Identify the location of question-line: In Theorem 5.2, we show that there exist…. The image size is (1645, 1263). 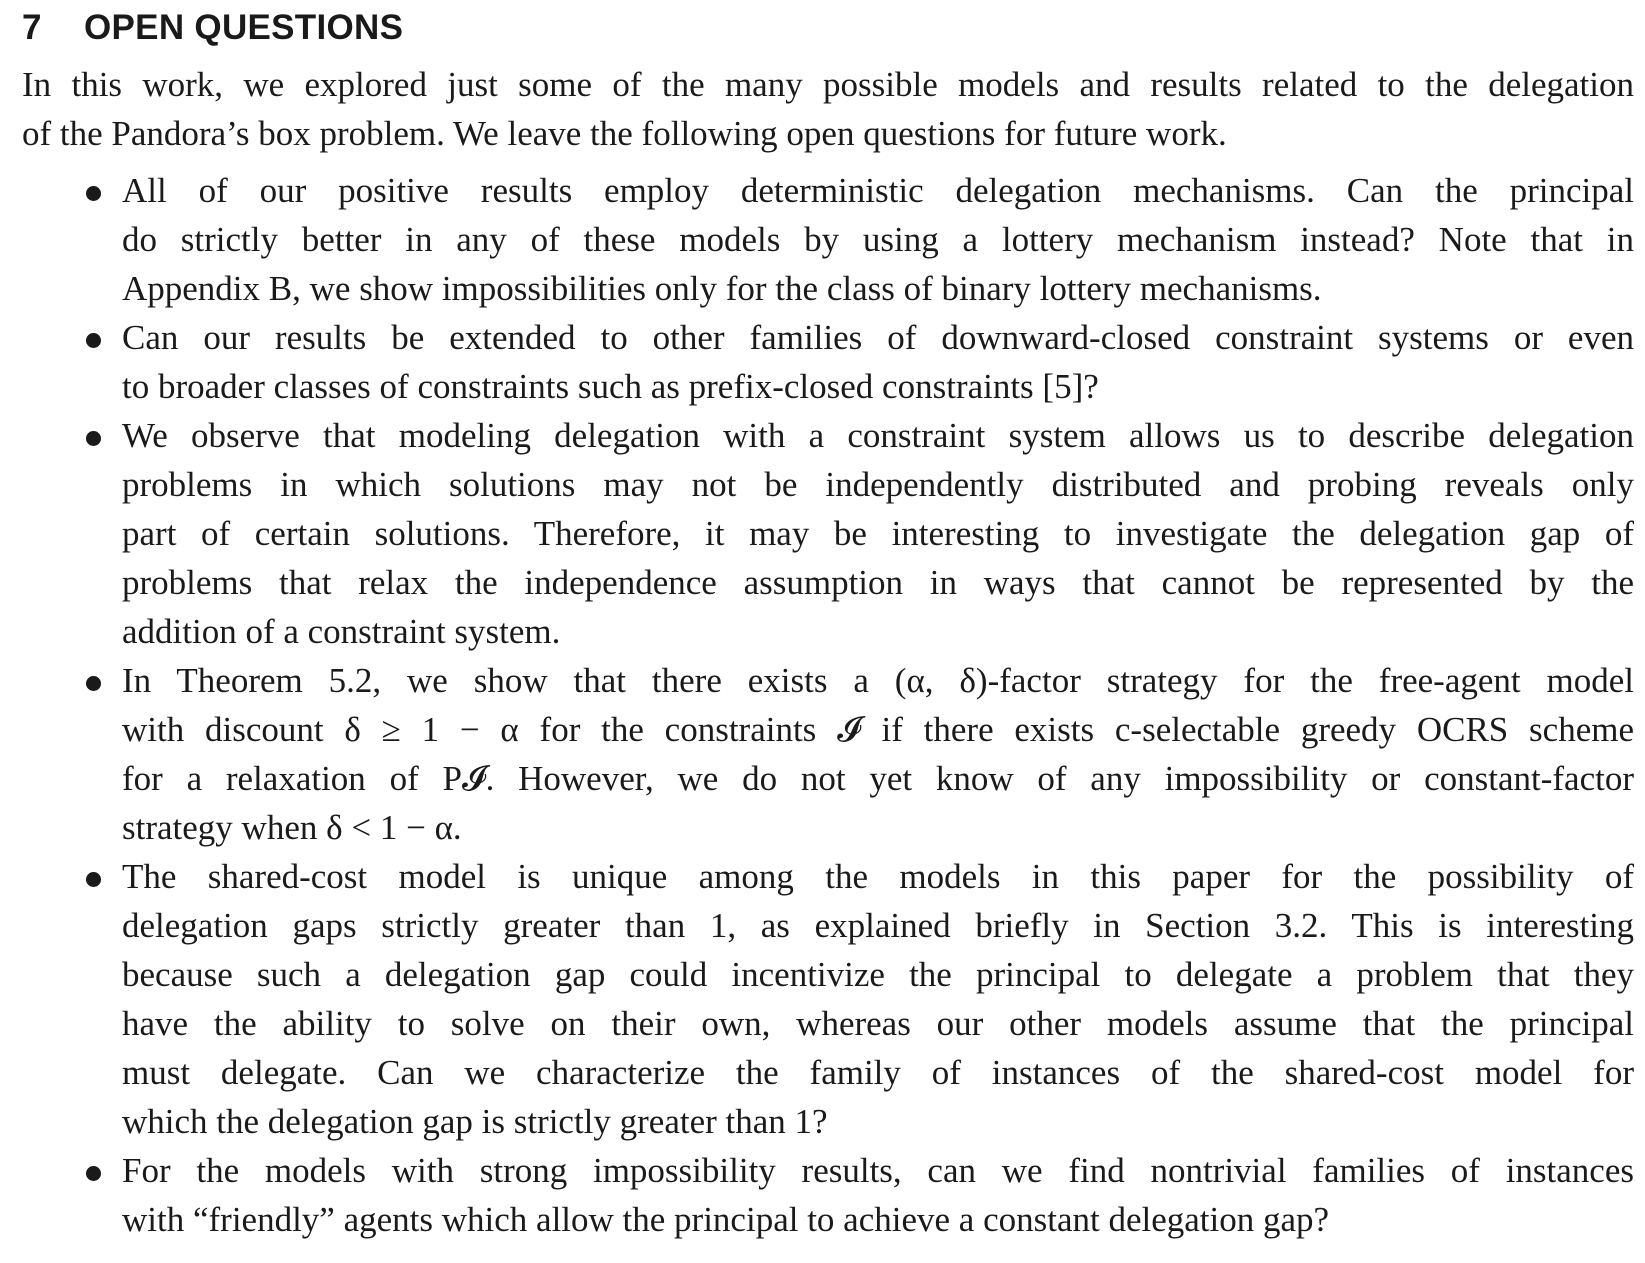
(878, 680).